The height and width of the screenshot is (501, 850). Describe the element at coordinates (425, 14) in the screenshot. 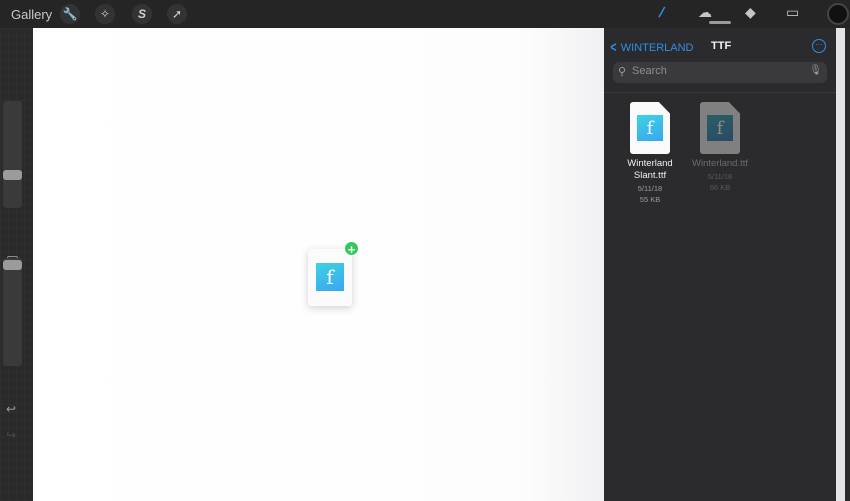

I see `top-toolbar: Gallery 🔧 ✧ S ➚ / ☁ ◆ ▭` at that location.